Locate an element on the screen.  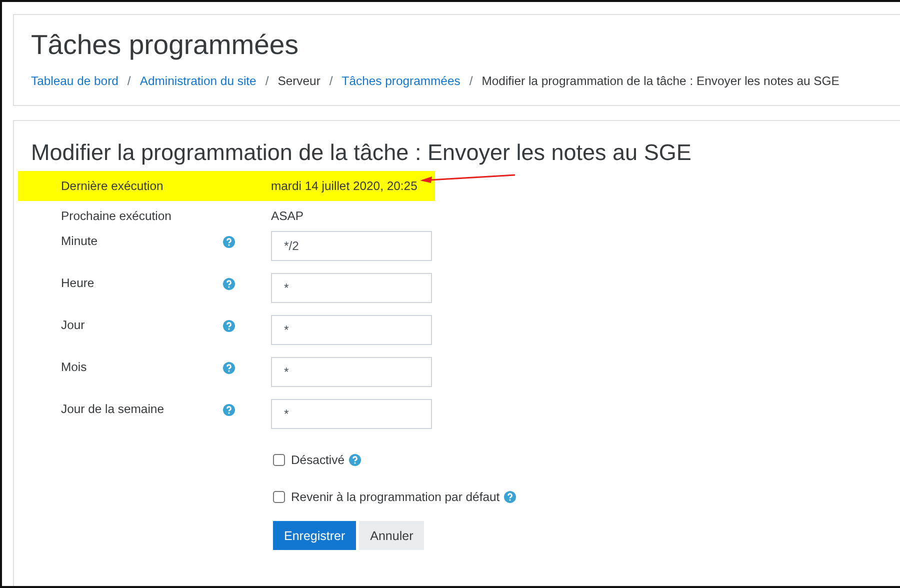
checkbox-label: Désactivé is located at coordinates (318, 459).